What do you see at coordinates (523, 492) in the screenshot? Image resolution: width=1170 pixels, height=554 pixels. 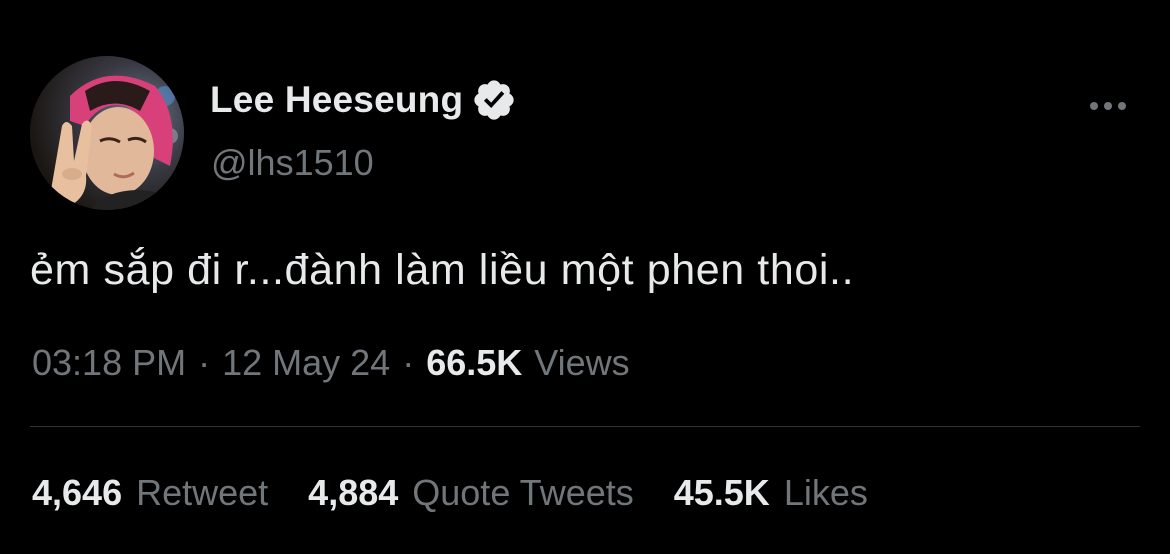 I see `quote-tweets-label: Quote Tweets` at bounding box center [523, 492].